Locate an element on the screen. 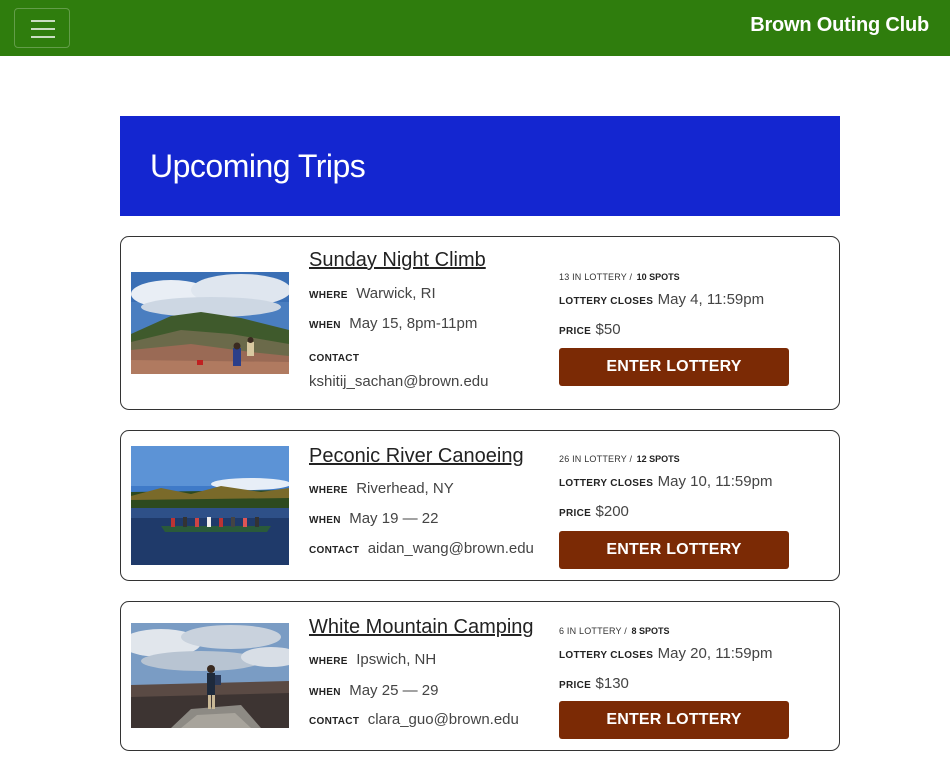 This screenshot has height=768, width=950. lottery-count: 13 IN LOTTERY / is located at coordinates (596, 277).